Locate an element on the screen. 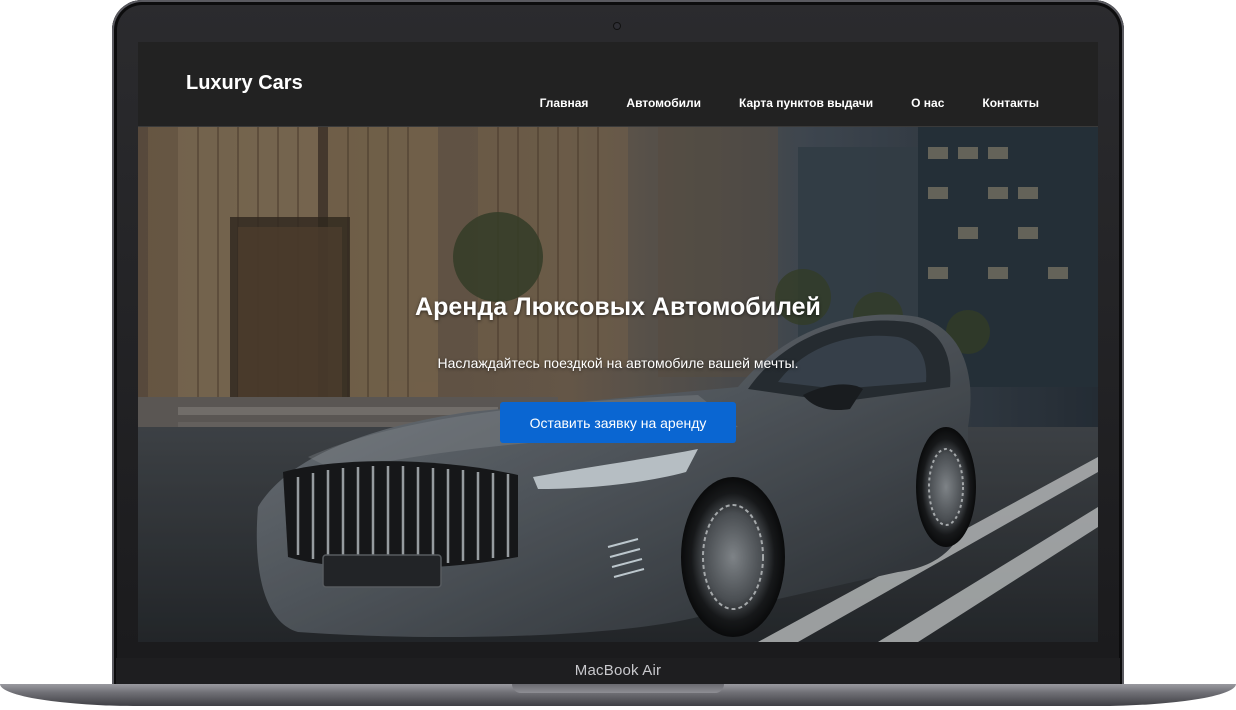 The width and height of the screenshot is (1236, 710). nav-item-contacts: Контакты is located at coordinates (1010, 103).